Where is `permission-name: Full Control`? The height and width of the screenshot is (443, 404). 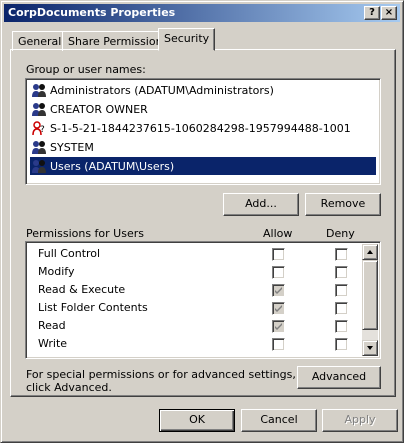
permission-name: Full Control is located at coordinates (69, 253).